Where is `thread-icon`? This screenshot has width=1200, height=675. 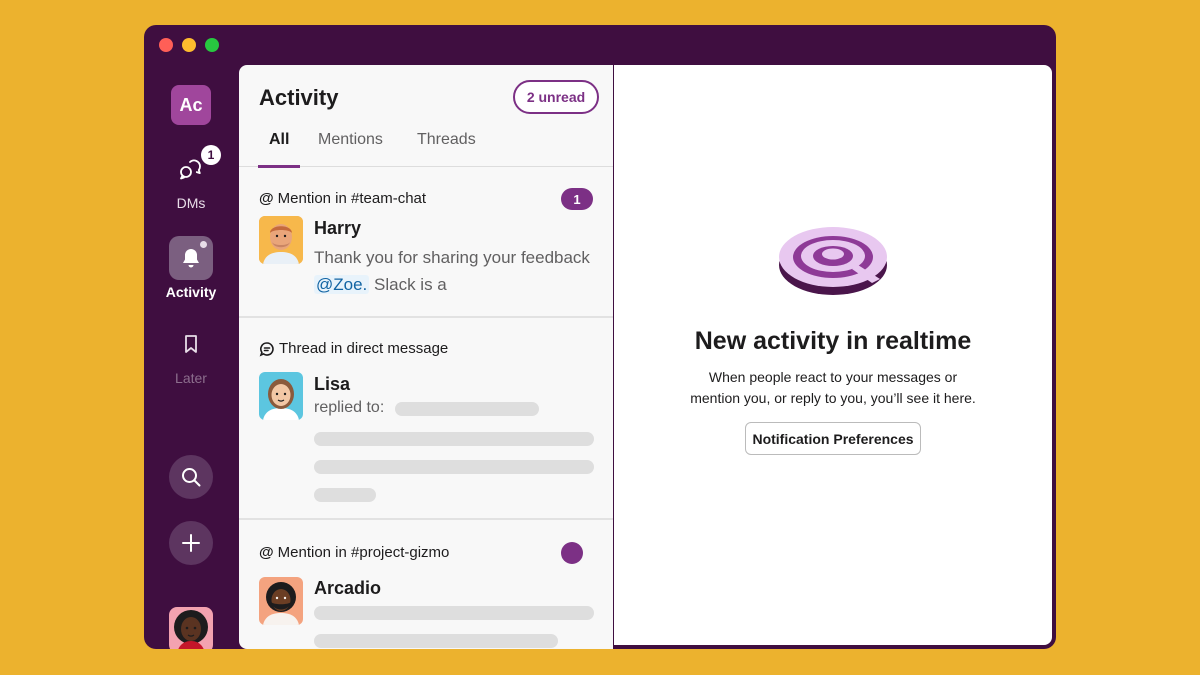
thread-icon is located at coordinates (266, 348).